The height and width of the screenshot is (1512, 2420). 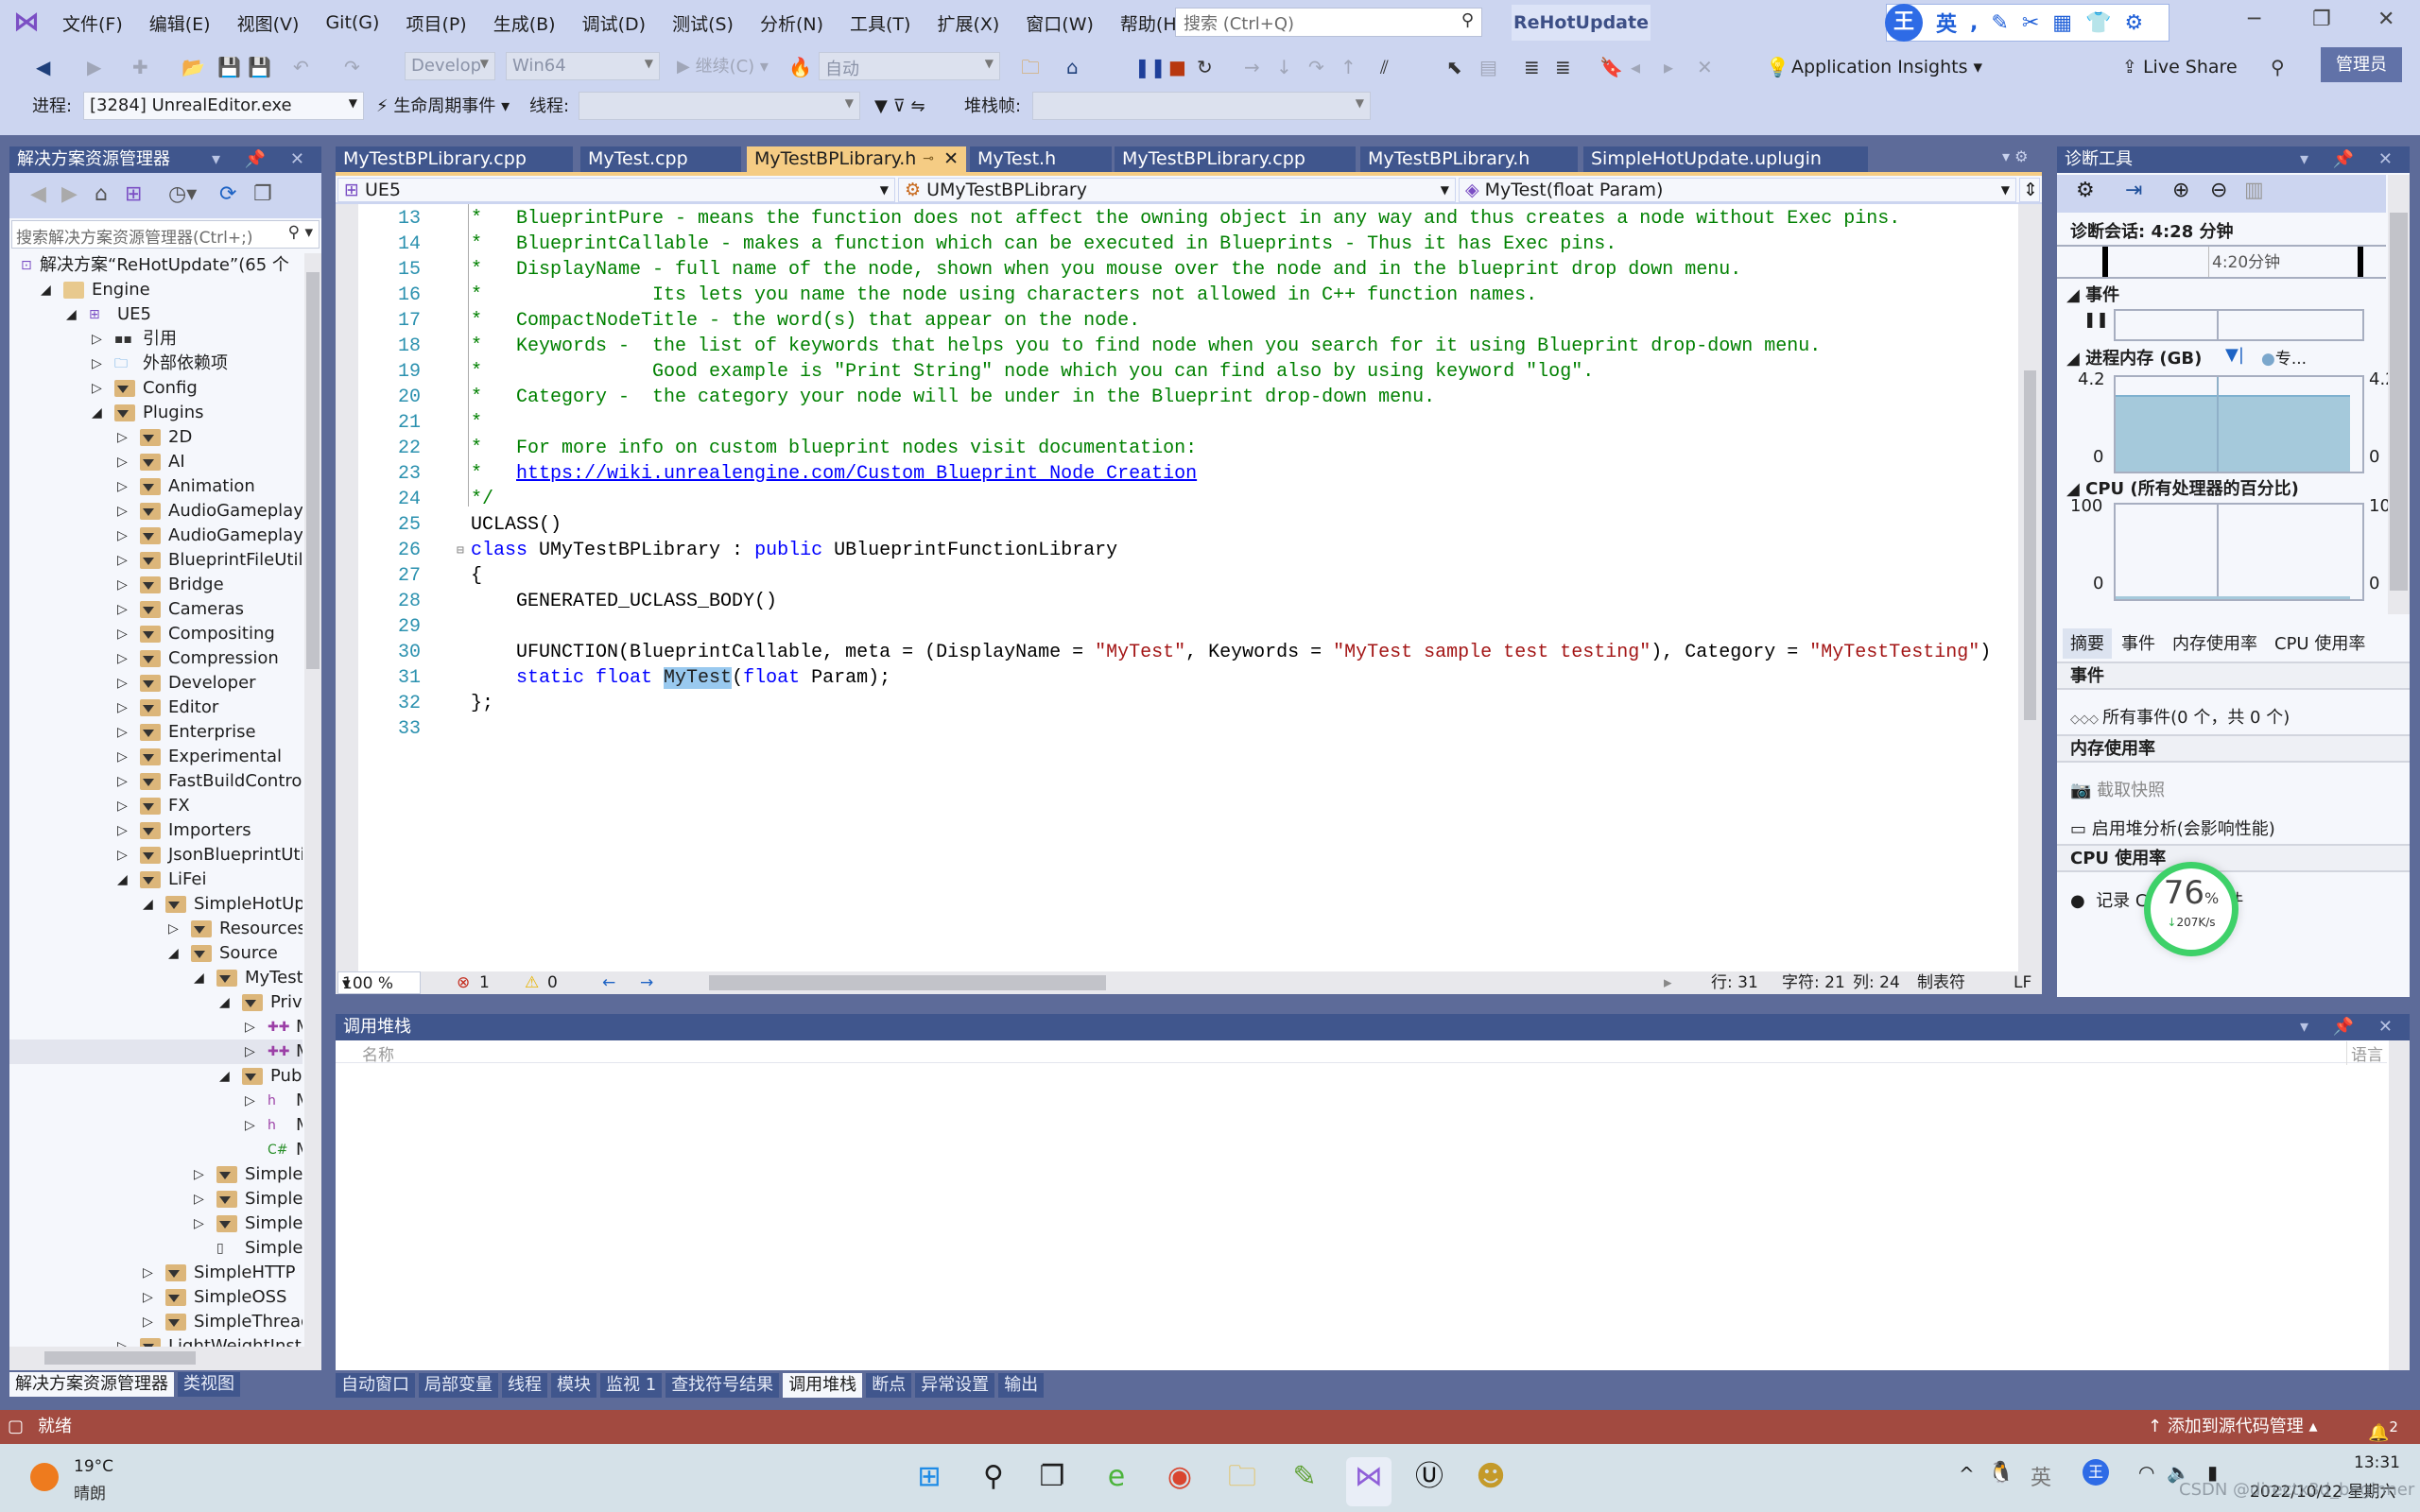 I want to click on member-dropdown: ◈ MyTest(float Param) ▼, so click(x=1737, y=190).